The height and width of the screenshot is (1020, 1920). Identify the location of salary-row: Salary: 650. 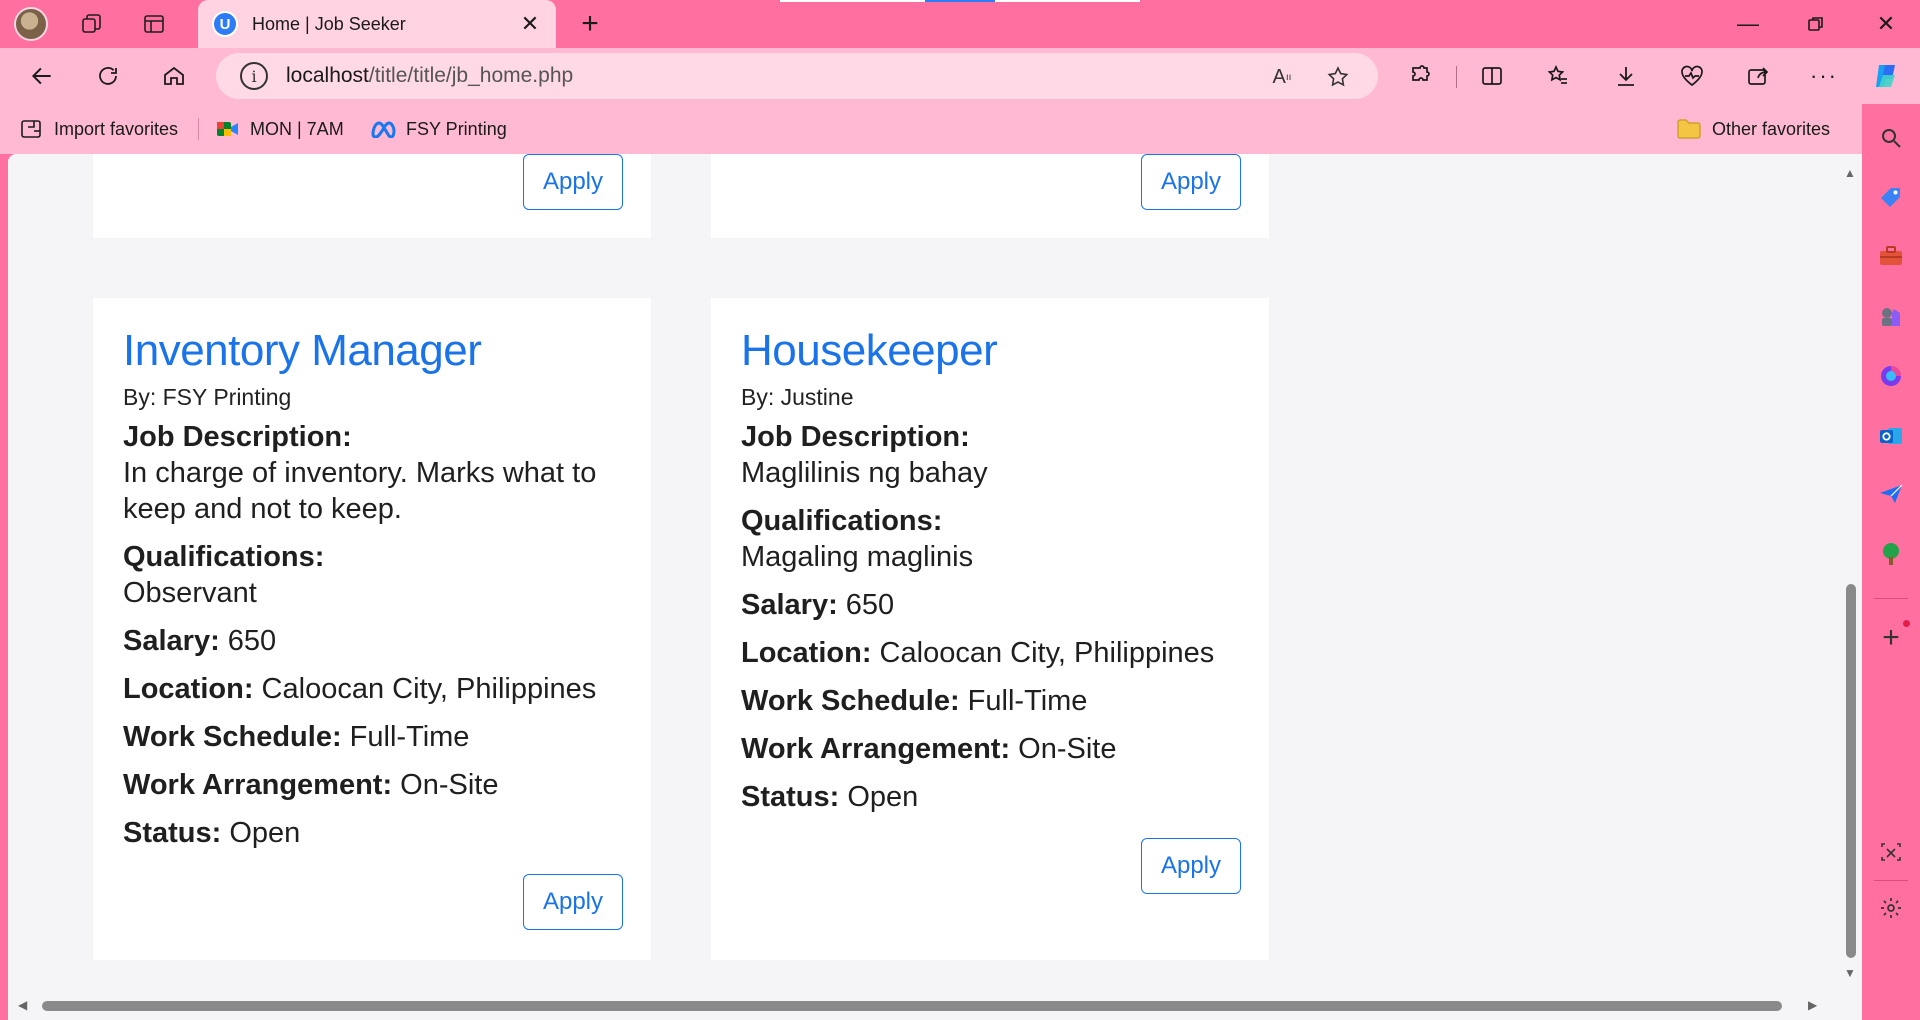
(372, 641).